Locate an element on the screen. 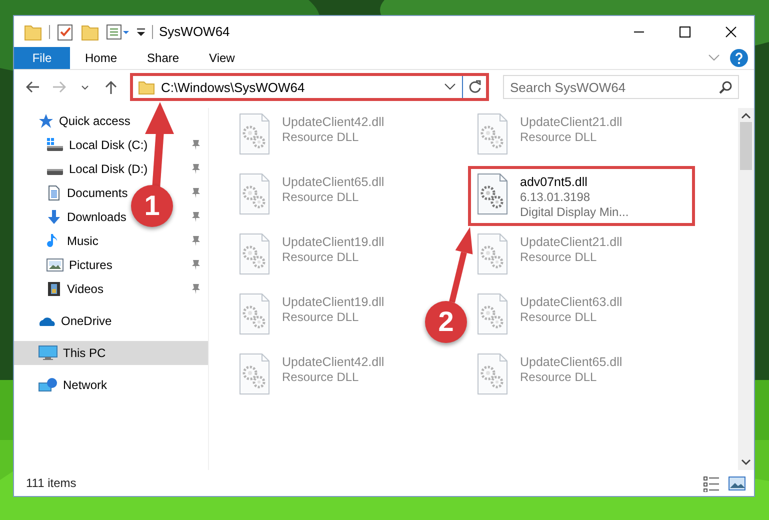 The image size is (769, 520). ribbon-tab: Home is located at coordinates (101, 58).